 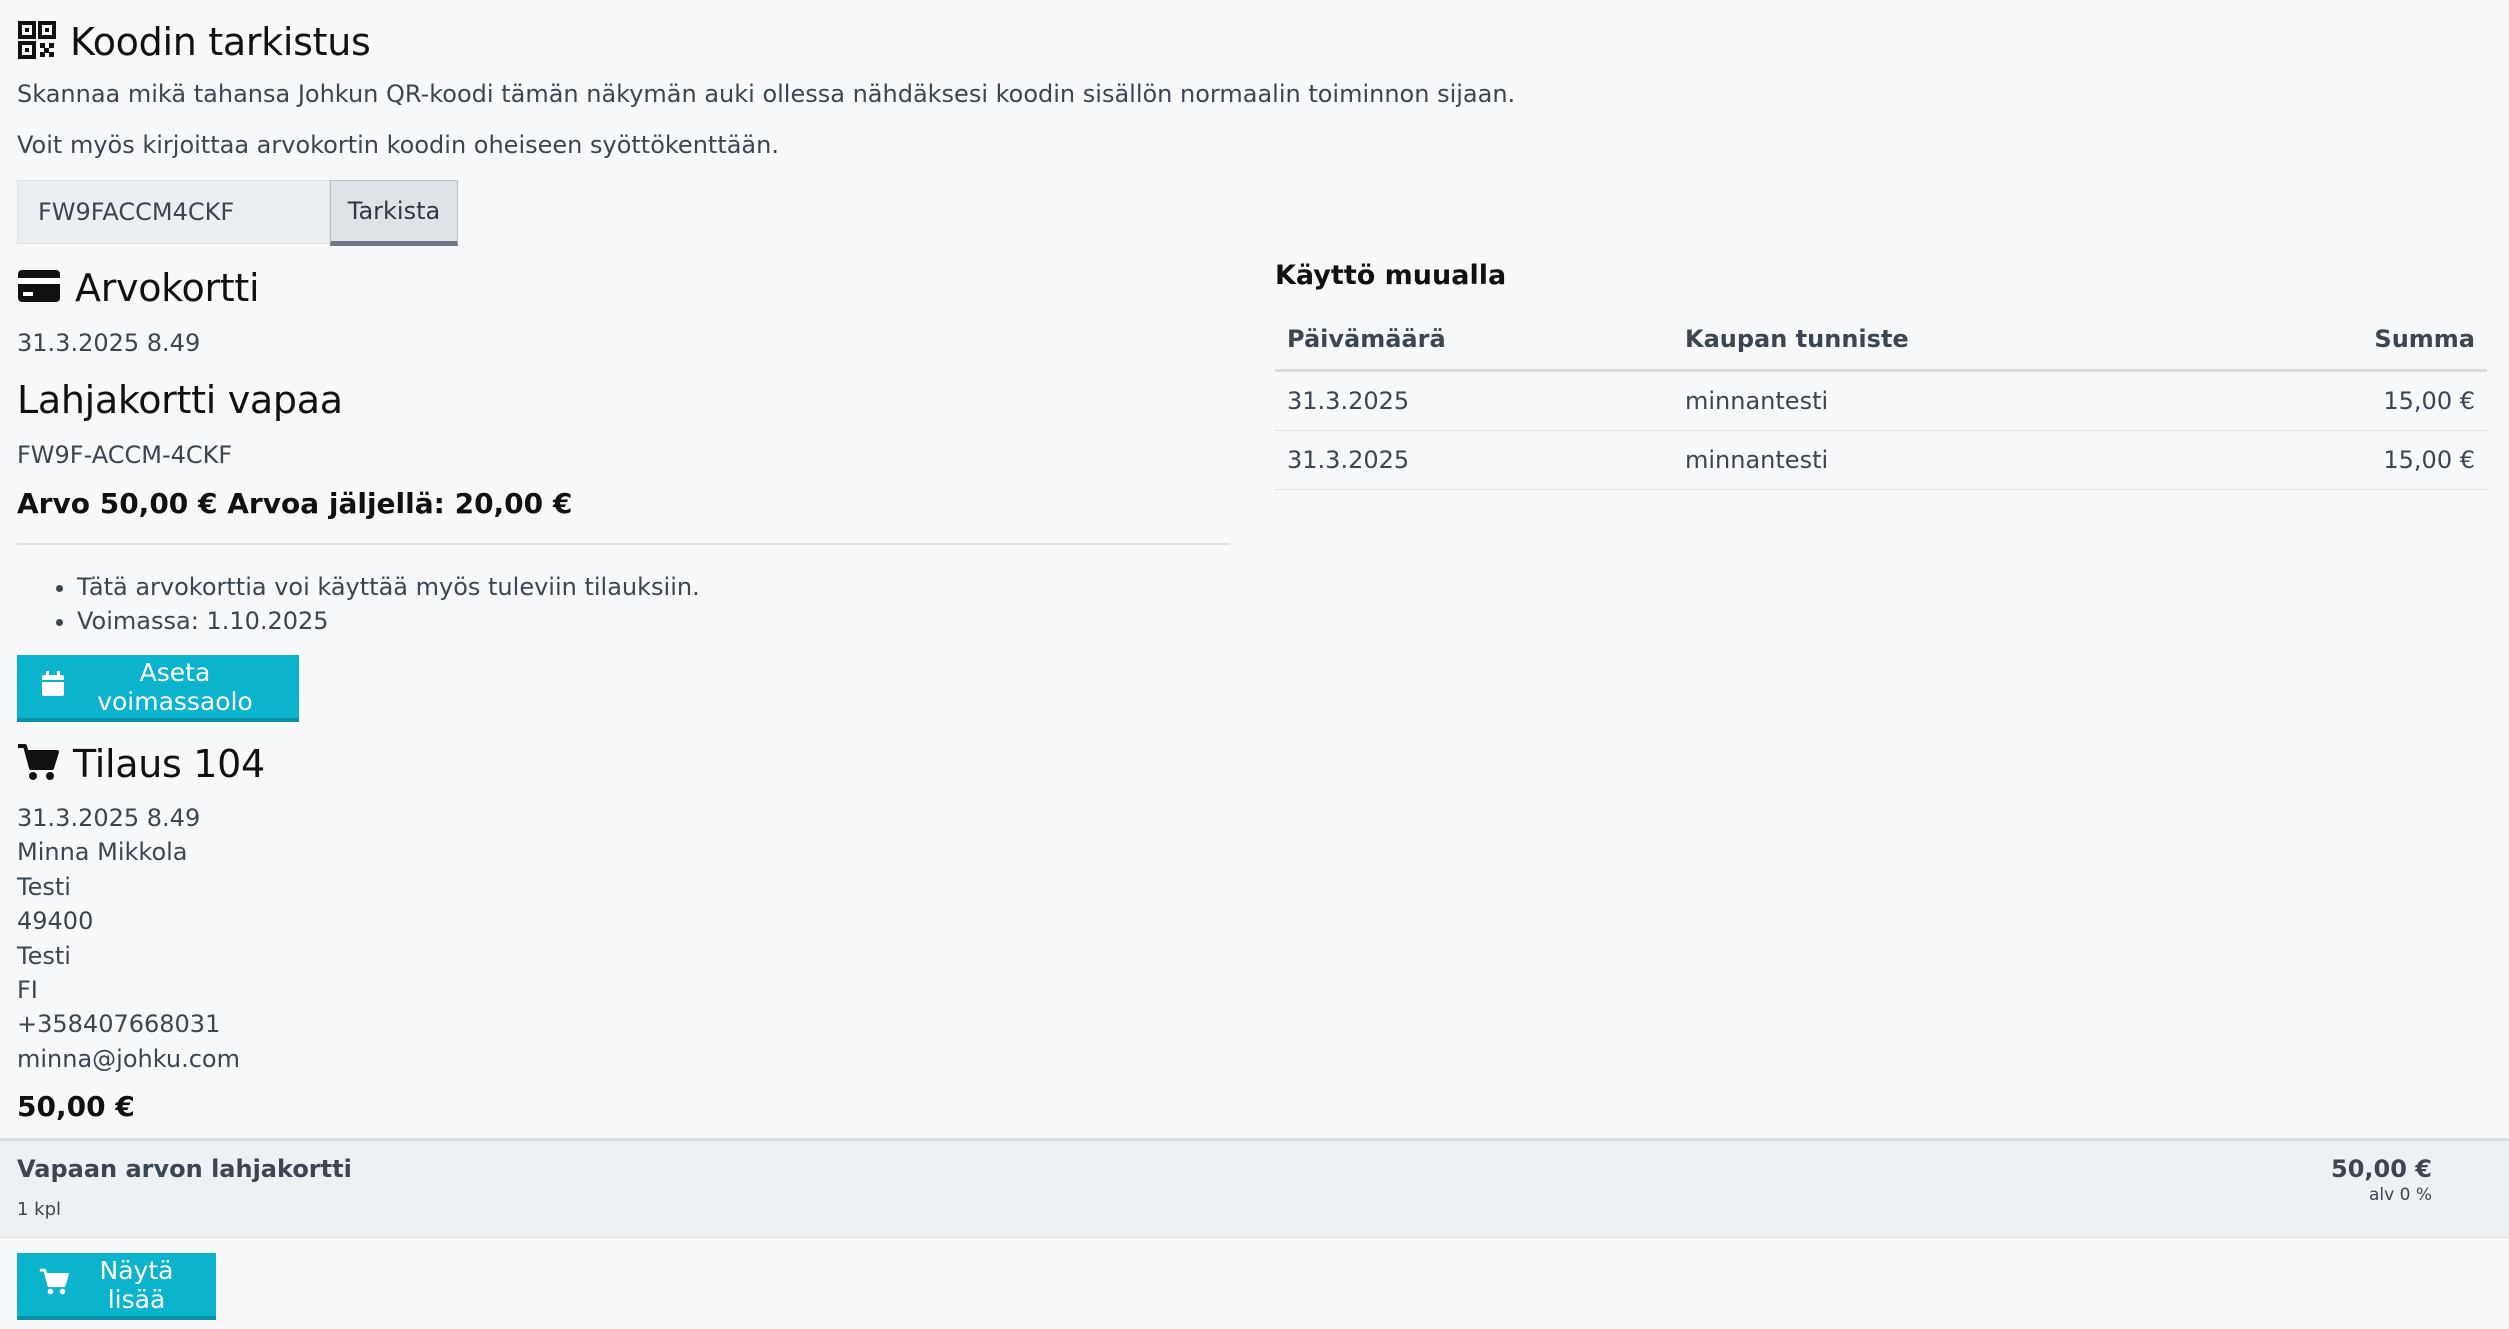 I want to click on show-more-button: Näytä lisää, so click(x=116, y=1286).